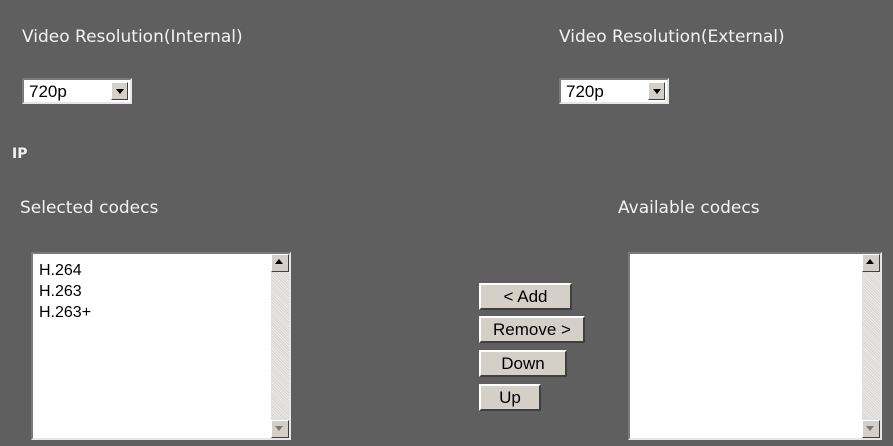 This screenshot has width=893, height=446. I want to click on selected-codecs-items: H.264 H.263 H.263+, so click(65, 291).